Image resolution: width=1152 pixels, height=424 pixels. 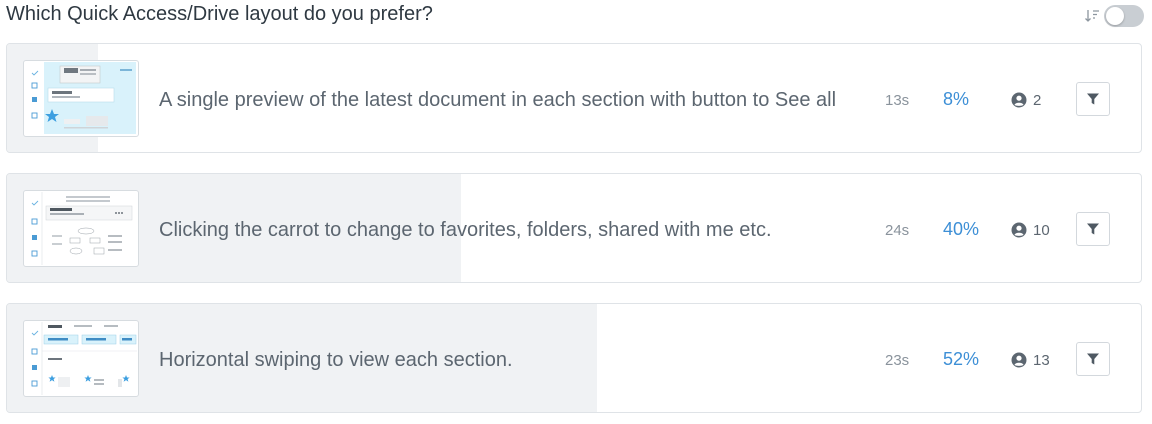 What do you see at coordinates (1092, 16) in the screenshot?
I see `sort-descending-icon` at bounding box center [1092, 16].